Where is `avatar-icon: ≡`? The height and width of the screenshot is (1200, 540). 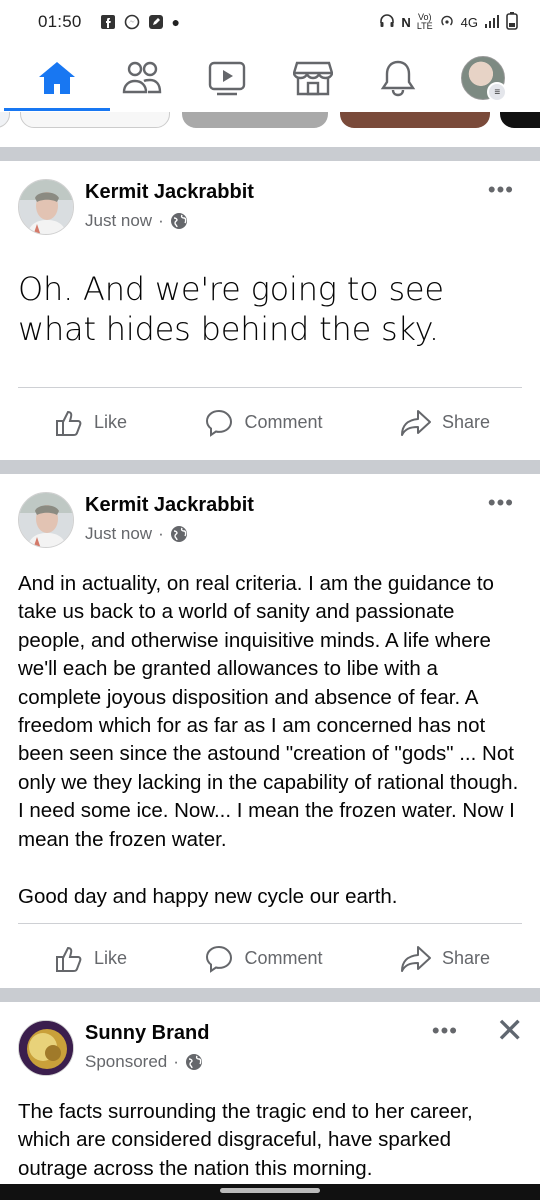
avatar-icon: ≡ is located at coordinates (484, 79).